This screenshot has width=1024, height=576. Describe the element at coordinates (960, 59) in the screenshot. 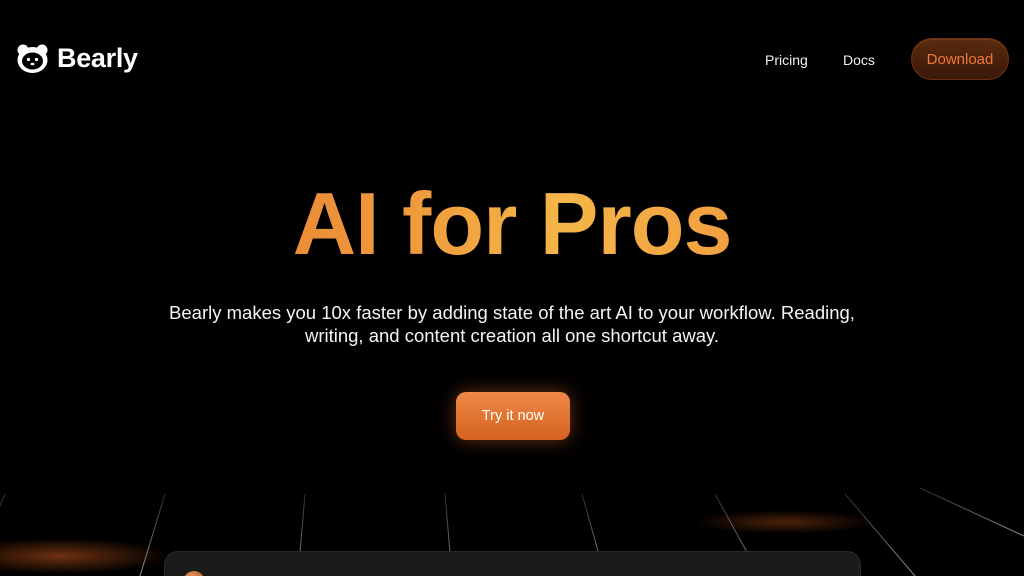

I see `download-button: Download` at that location.